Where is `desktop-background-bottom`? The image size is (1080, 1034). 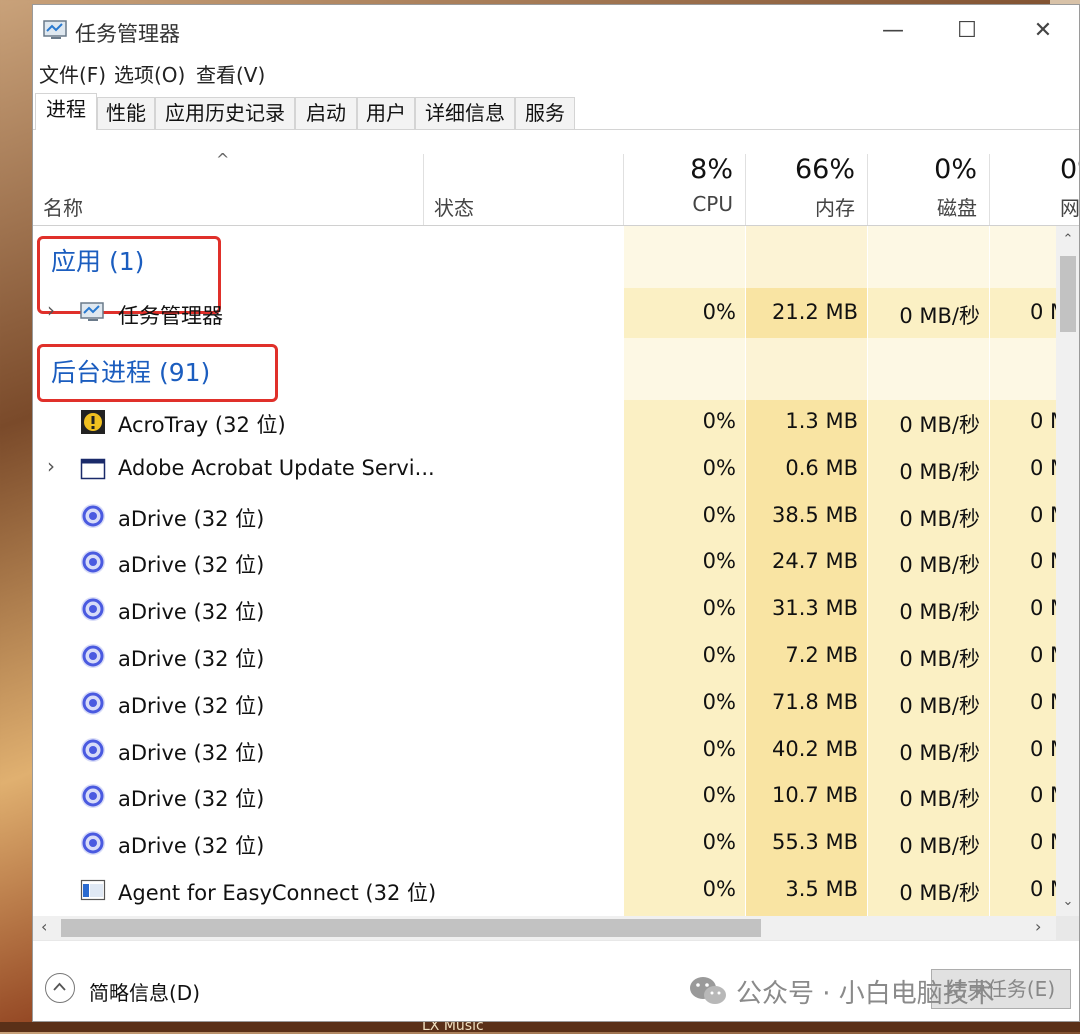
desktop-background-bottom is located at coordinates (540, 1027).